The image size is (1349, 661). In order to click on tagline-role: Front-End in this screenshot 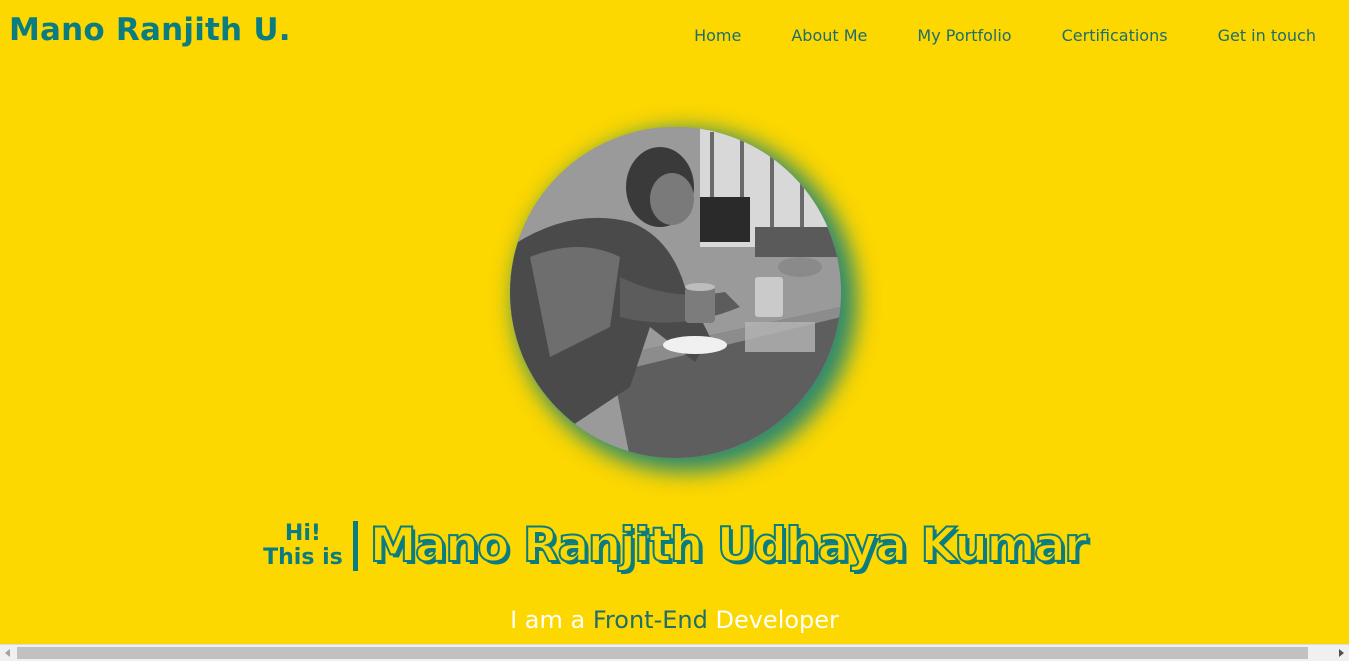, I will do `click(650, 620)`.